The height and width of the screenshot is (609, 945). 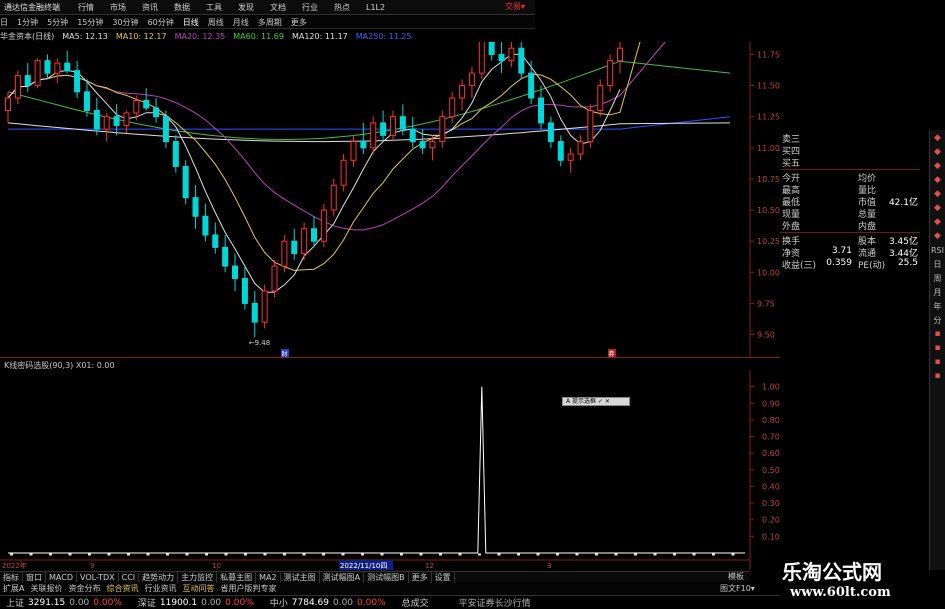 What do you see at coordinates (248, 588) in the screenshot?
I see `news-tab-6: 省用户版判专家` at bounding box center [248, 588].